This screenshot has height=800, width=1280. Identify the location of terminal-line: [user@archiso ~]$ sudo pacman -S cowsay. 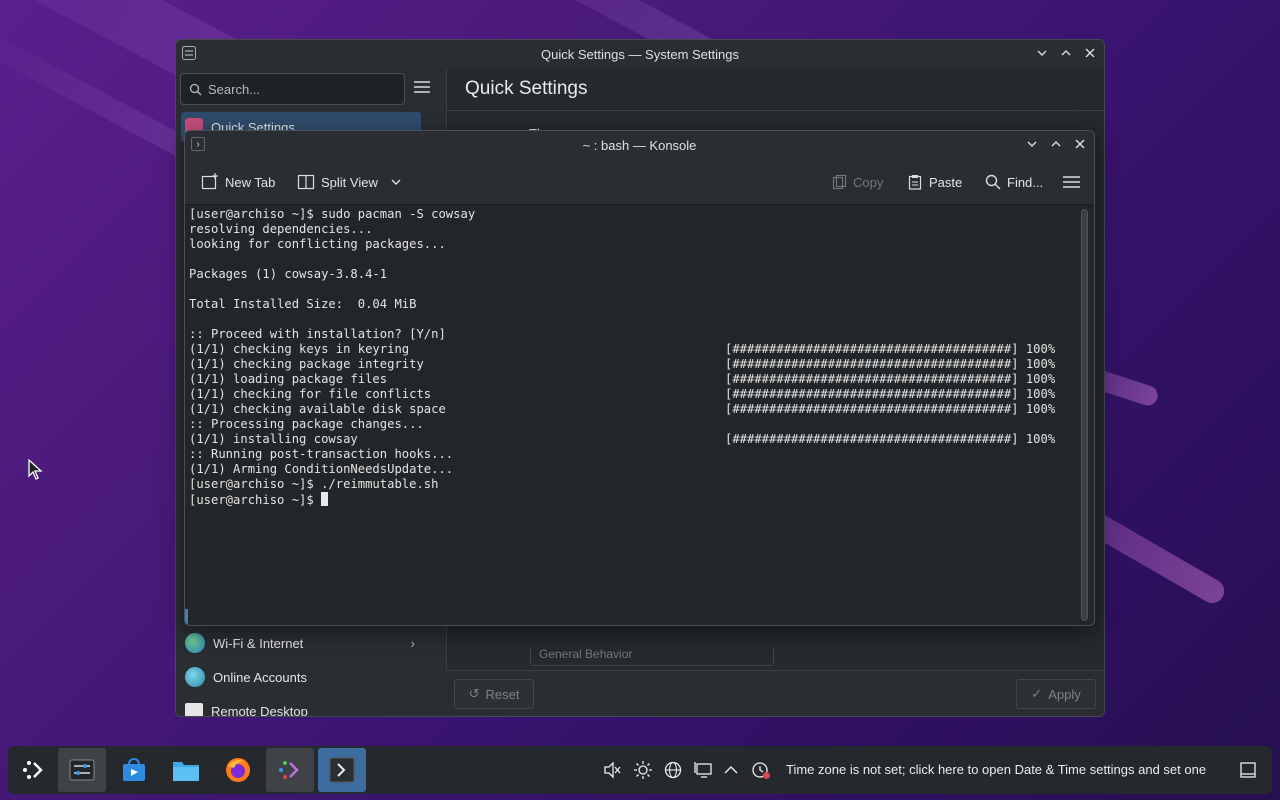
(641, 214).